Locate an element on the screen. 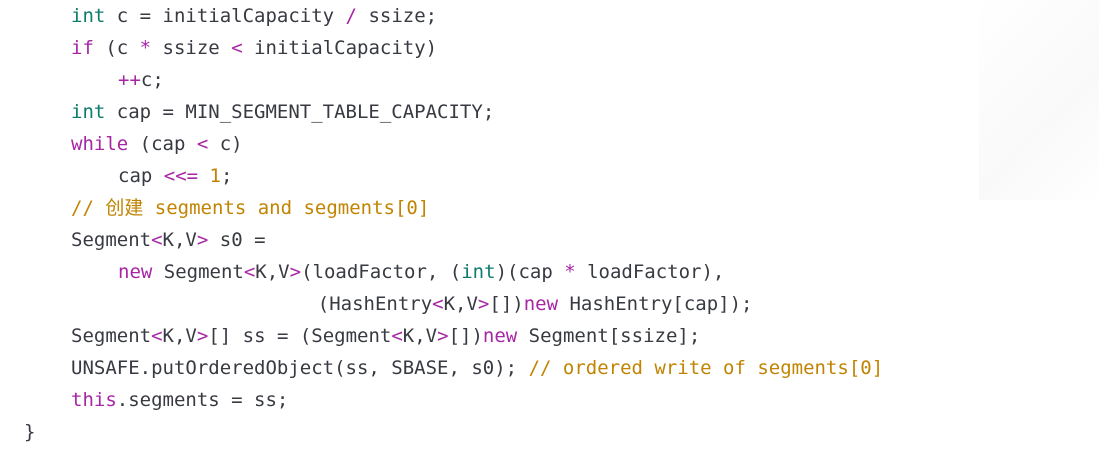 This screenshot has width=1099, height=455. code-token-plain: loadFactor), is located at coordinates (650, 272).